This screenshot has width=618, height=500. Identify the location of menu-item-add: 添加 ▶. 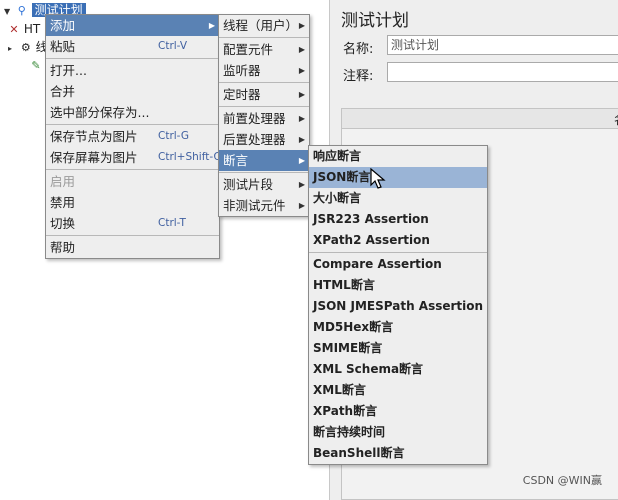
(132, 25).